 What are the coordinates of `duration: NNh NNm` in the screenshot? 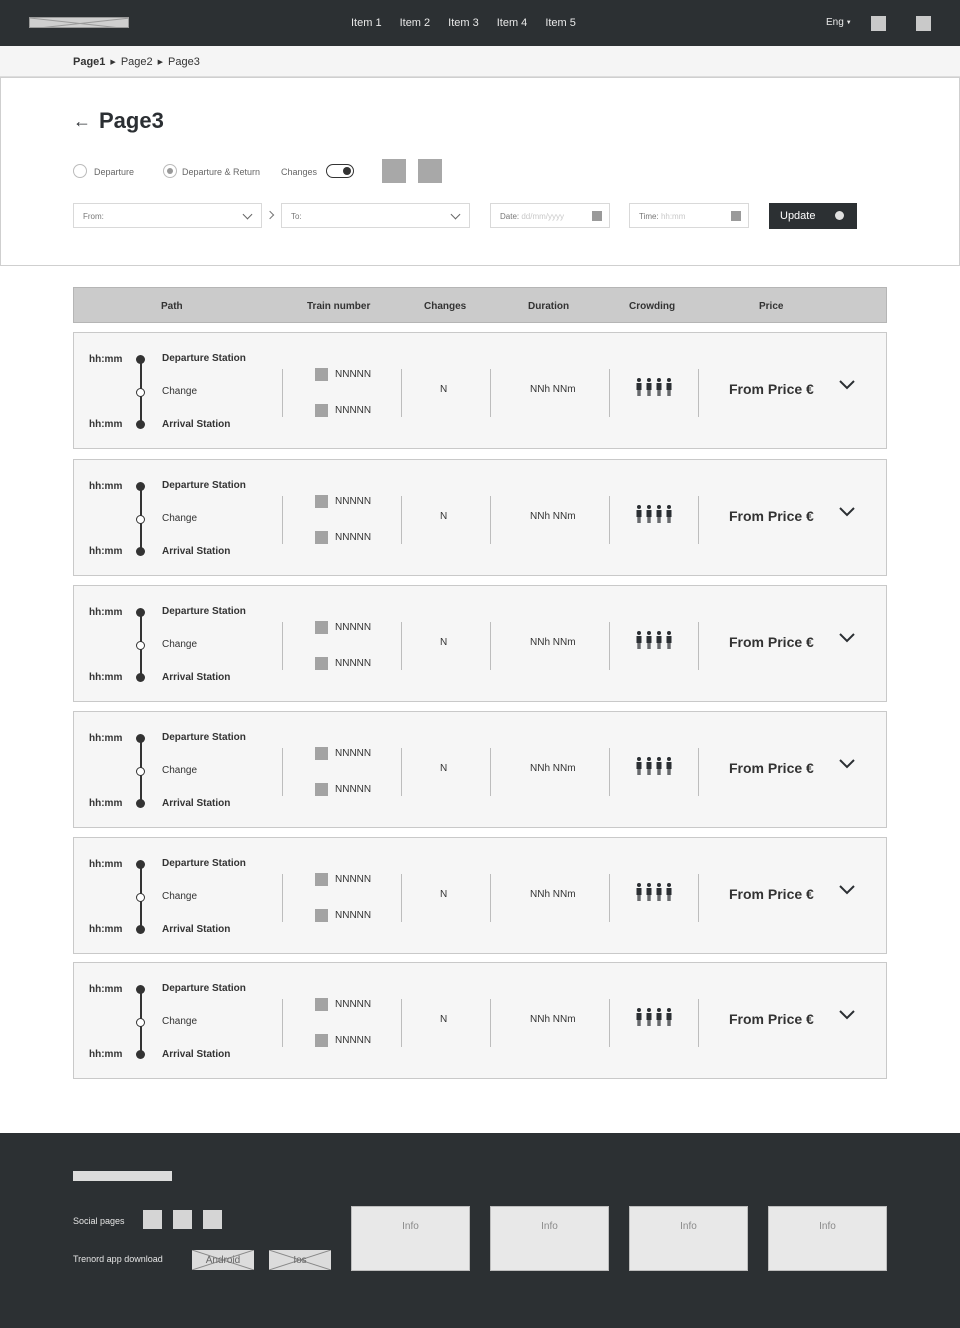 It's located at (553, 642).